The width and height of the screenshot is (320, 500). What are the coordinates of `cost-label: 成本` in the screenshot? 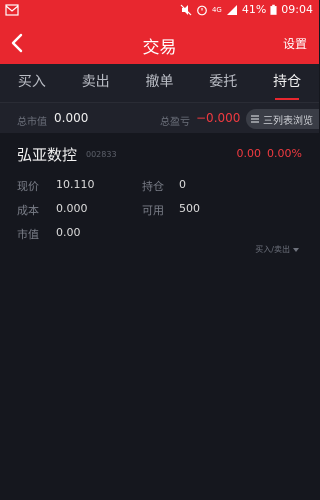 It's located at (28, 210).